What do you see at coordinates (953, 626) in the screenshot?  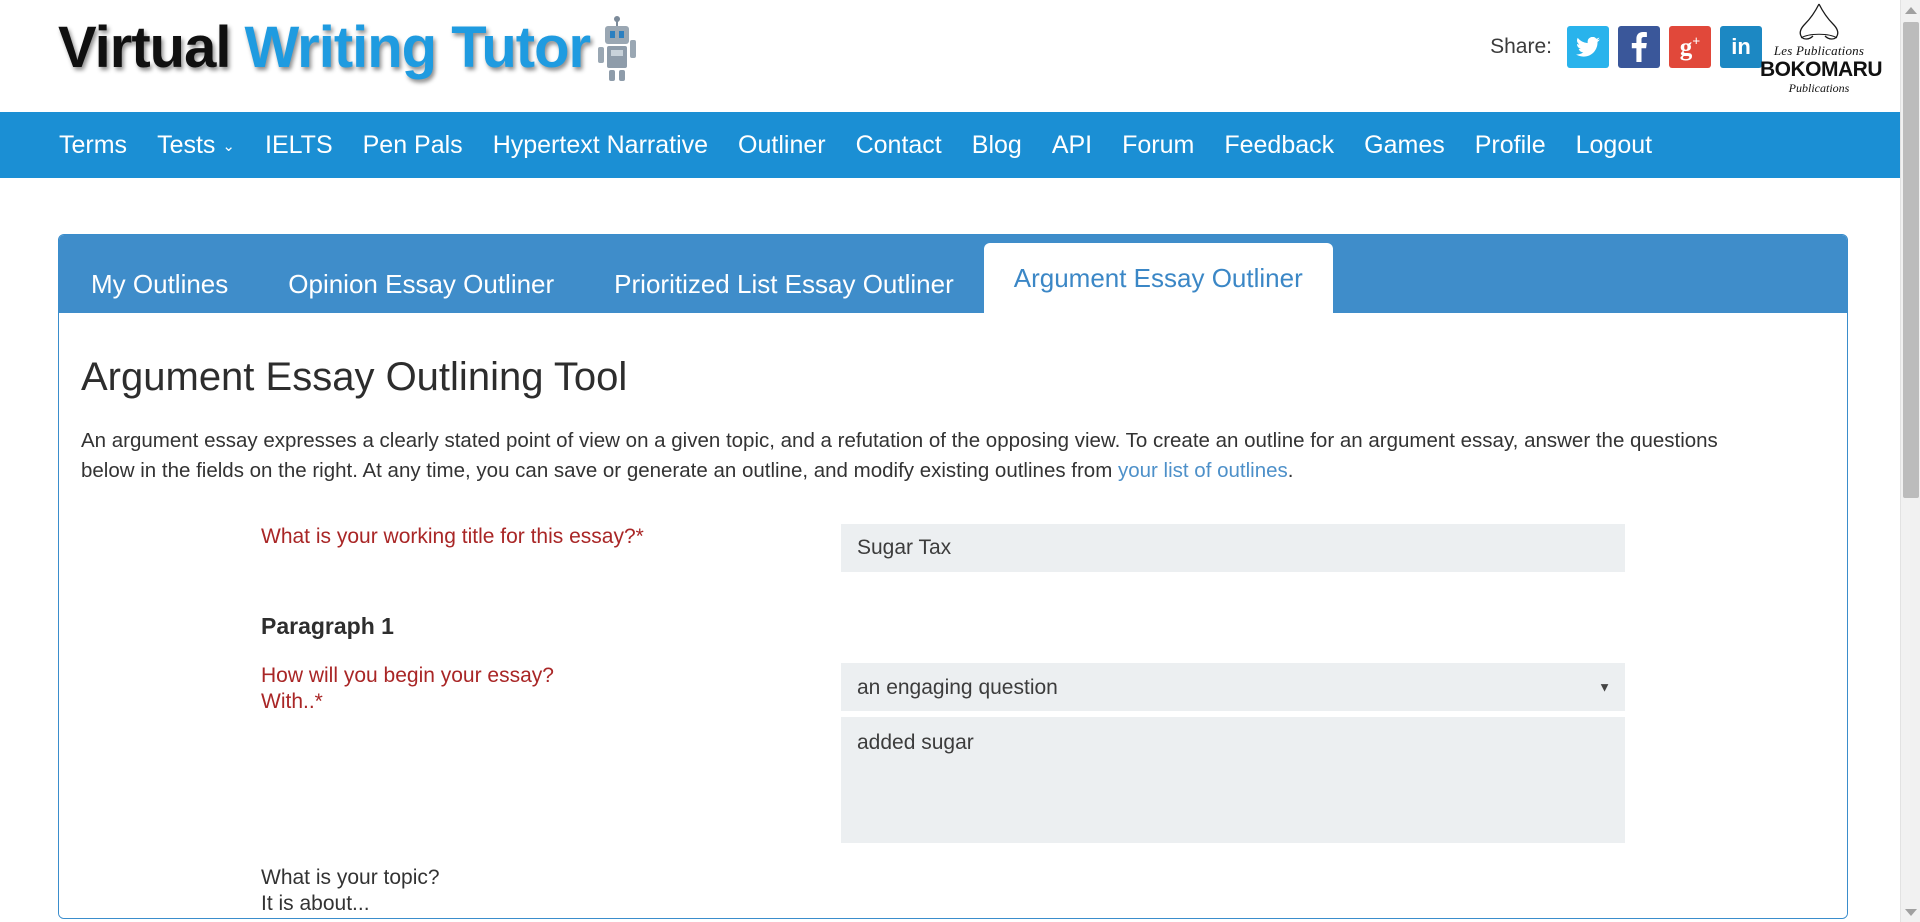 I see `form-row-paragraph-1-heading: Paragraph 1` at bounding box center [953, 626].